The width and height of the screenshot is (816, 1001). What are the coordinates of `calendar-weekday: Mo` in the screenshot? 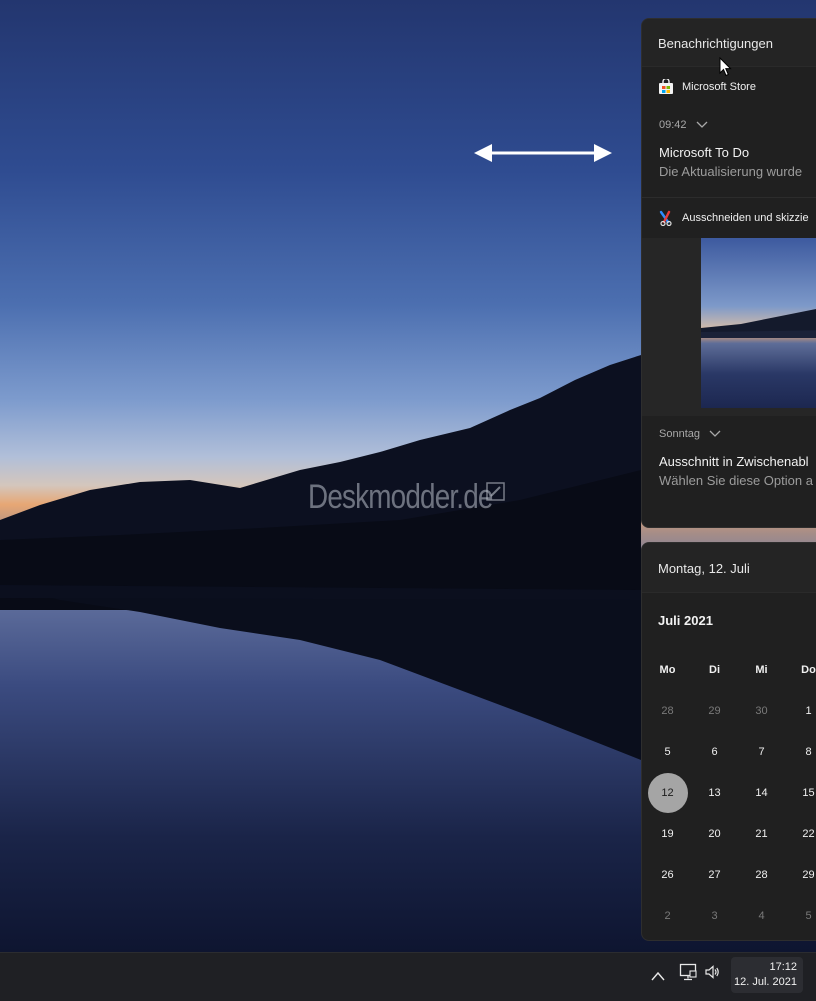 It's located at (667, 669).